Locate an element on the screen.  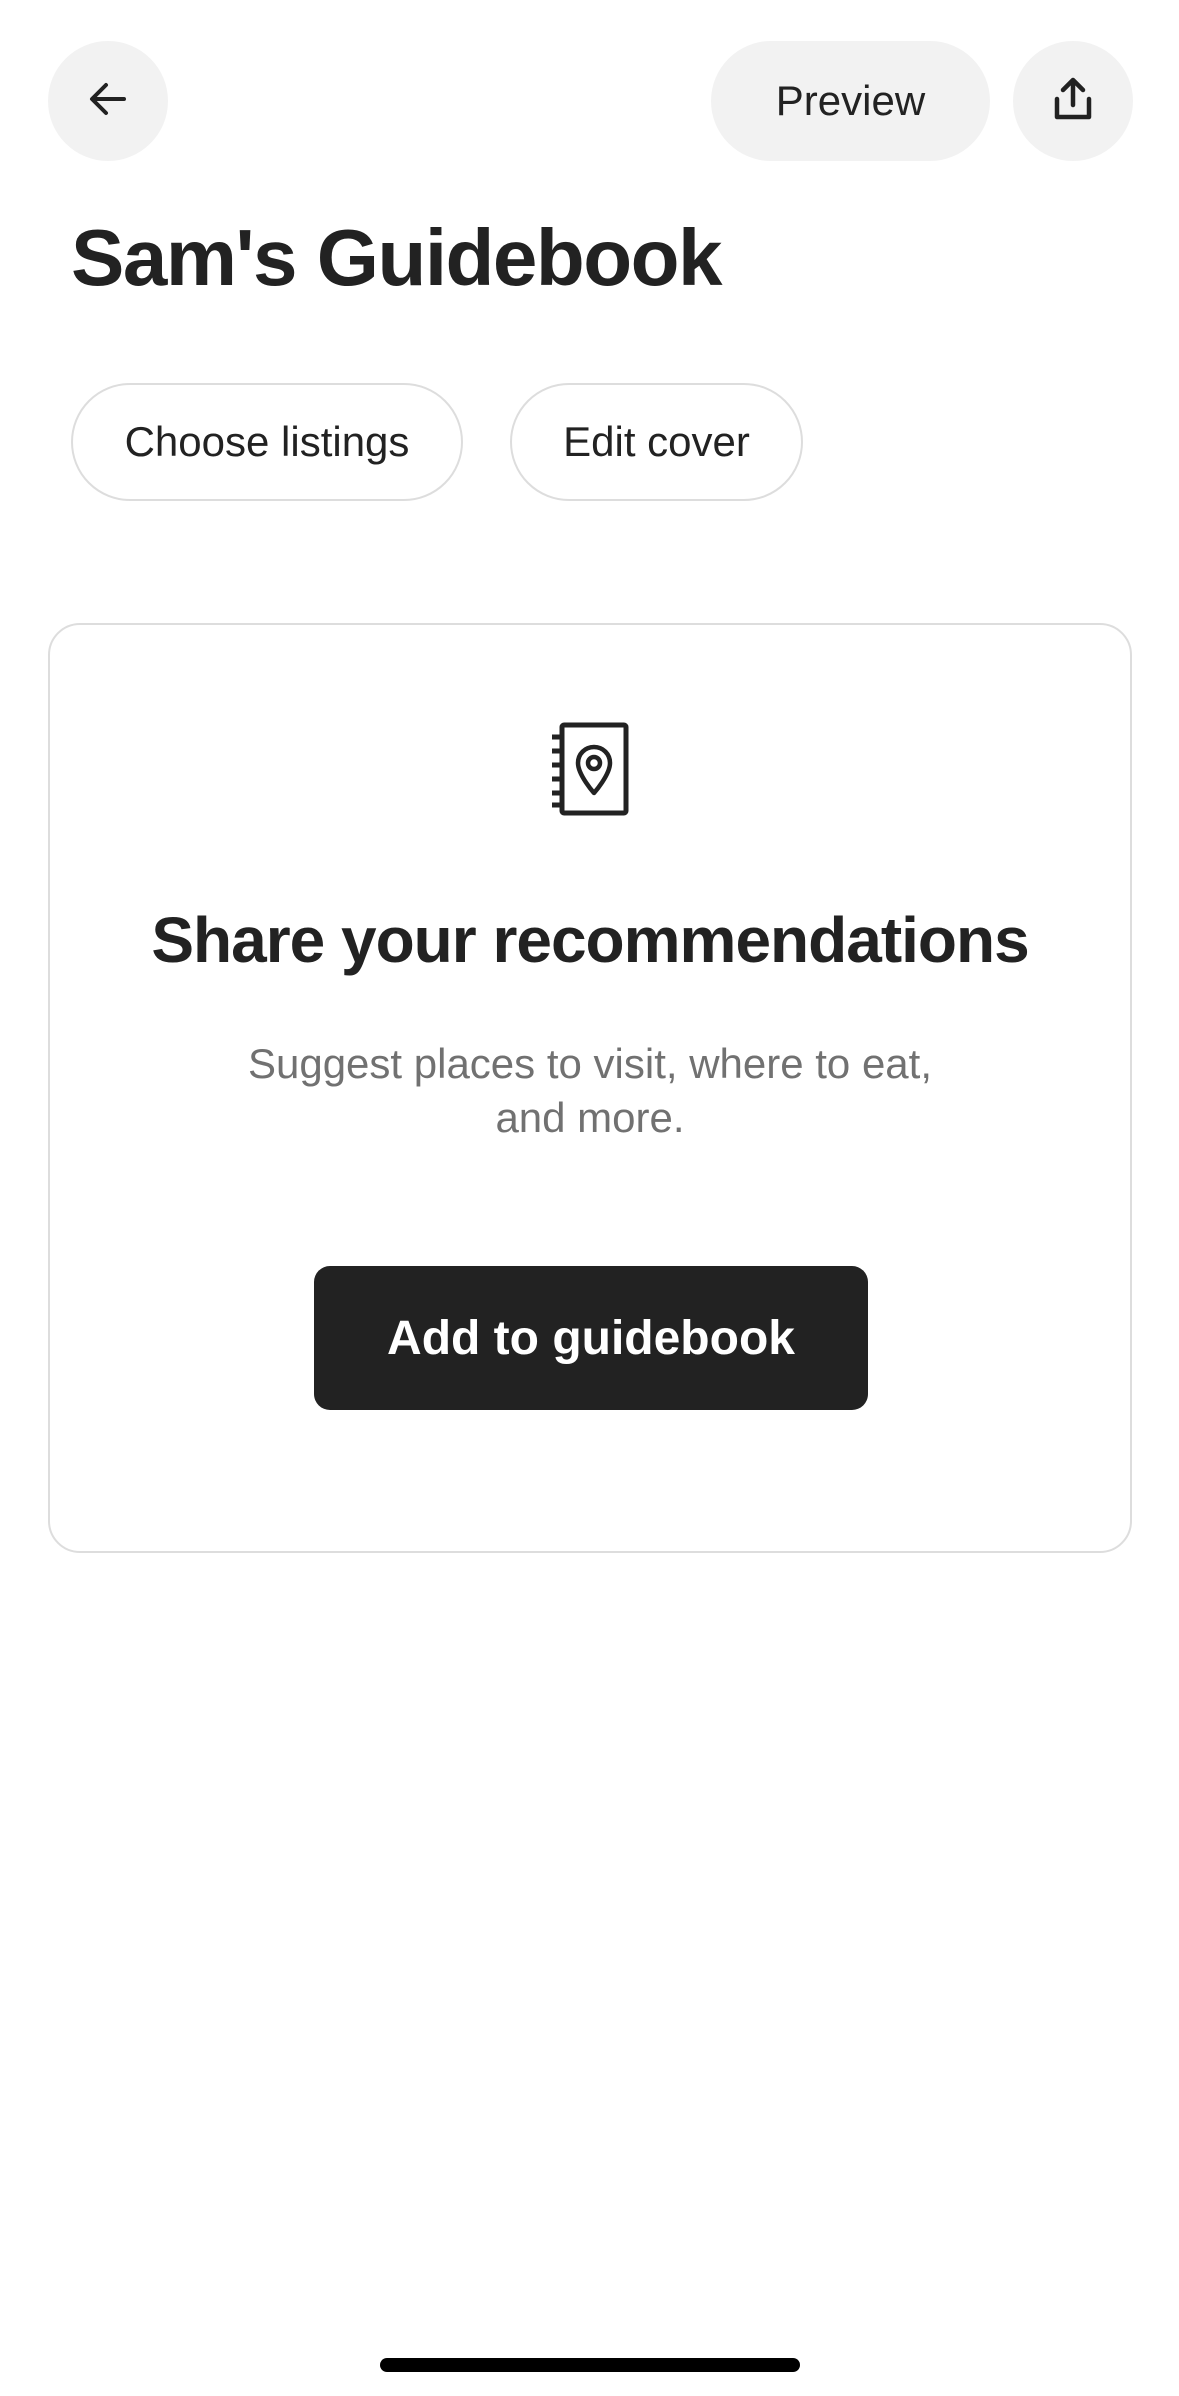
home-indicator is located at coordinates (590, 2365).